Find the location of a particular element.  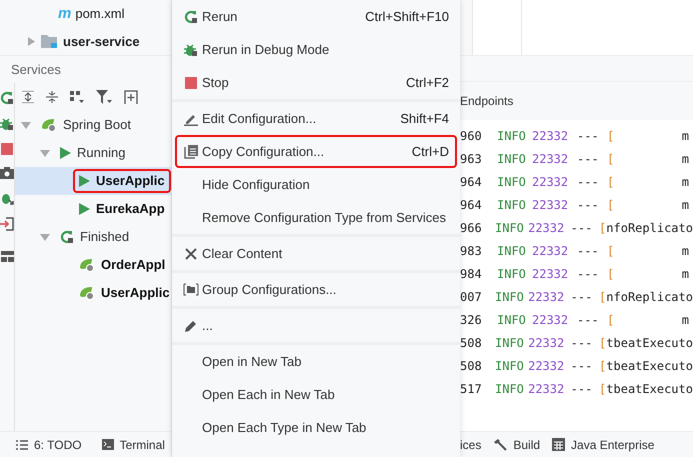

filter-icon is located at coordinates (104, 97).